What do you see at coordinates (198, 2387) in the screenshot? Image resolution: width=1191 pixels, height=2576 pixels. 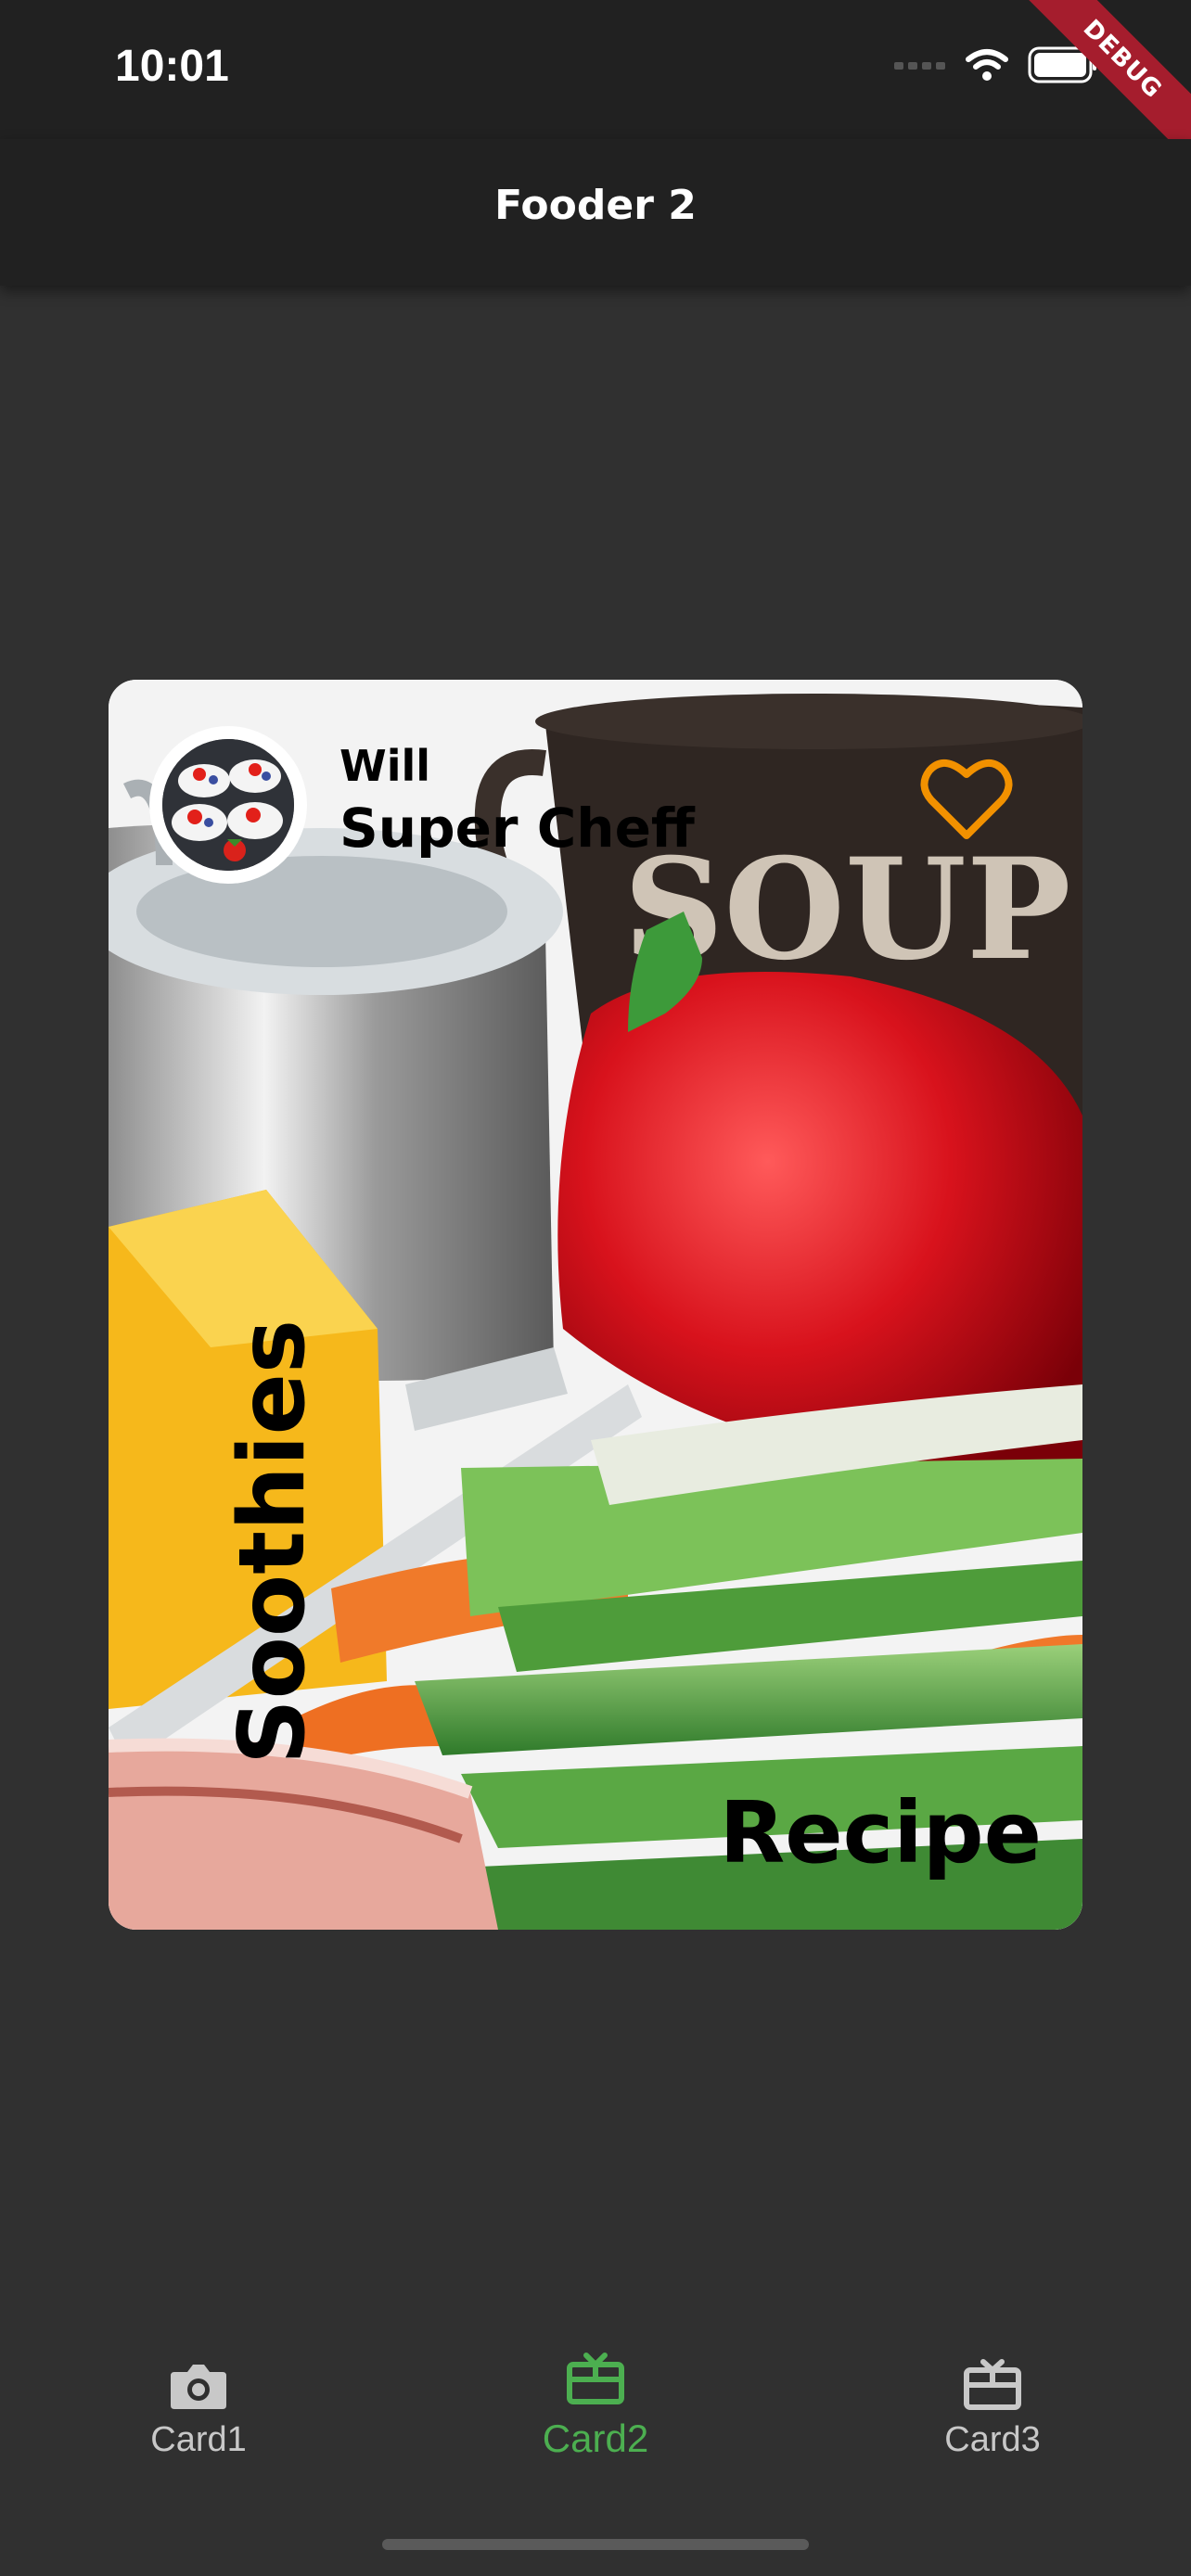 I see `camera-icon` at bounding box center [198, 2387].